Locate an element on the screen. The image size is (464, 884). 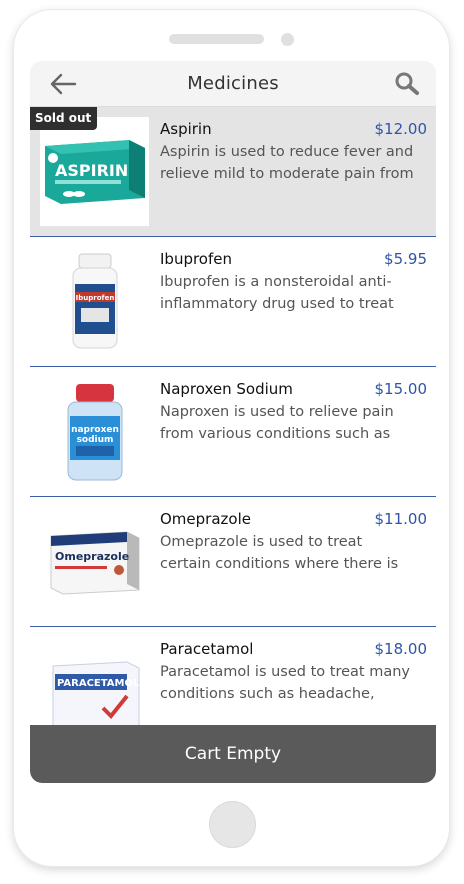
description-line: from various conditions such as is located at coordinates (275, 434).